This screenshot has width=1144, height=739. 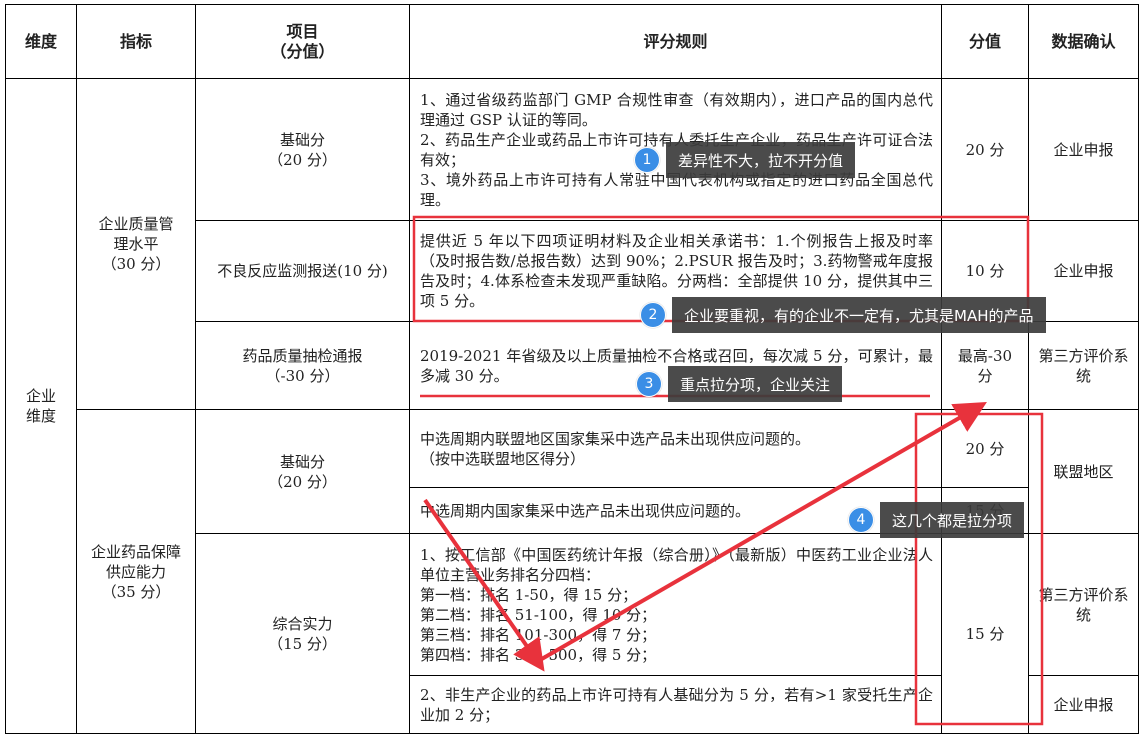 I want to click on callout-badge: 1, so click(x=647, y=160).